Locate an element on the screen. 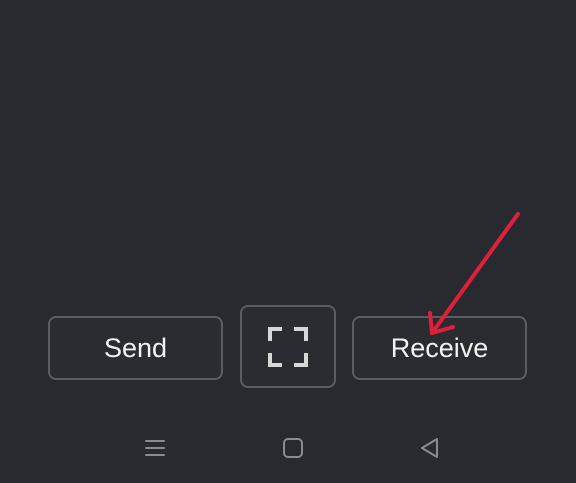 This screenshot has height=483, width=576. red-arrow-icon is located at coordinates (474, 273).